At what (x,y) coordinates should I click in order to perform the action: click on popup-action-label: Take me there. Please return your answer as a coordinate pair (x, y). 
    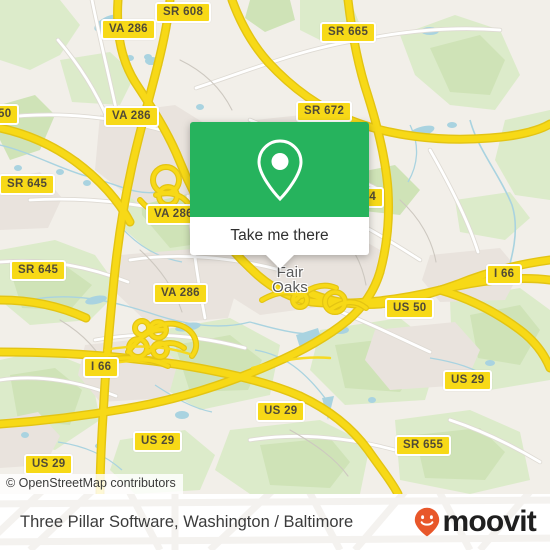
    Looking at the image, I should click on (279, 235).